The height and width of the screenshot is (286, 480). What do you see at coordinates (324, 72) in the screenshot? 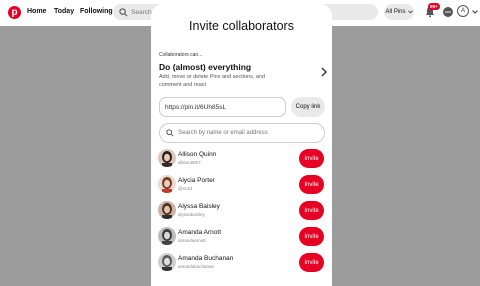
I see `chevron-right-icon` at bounding box center [324, 72].